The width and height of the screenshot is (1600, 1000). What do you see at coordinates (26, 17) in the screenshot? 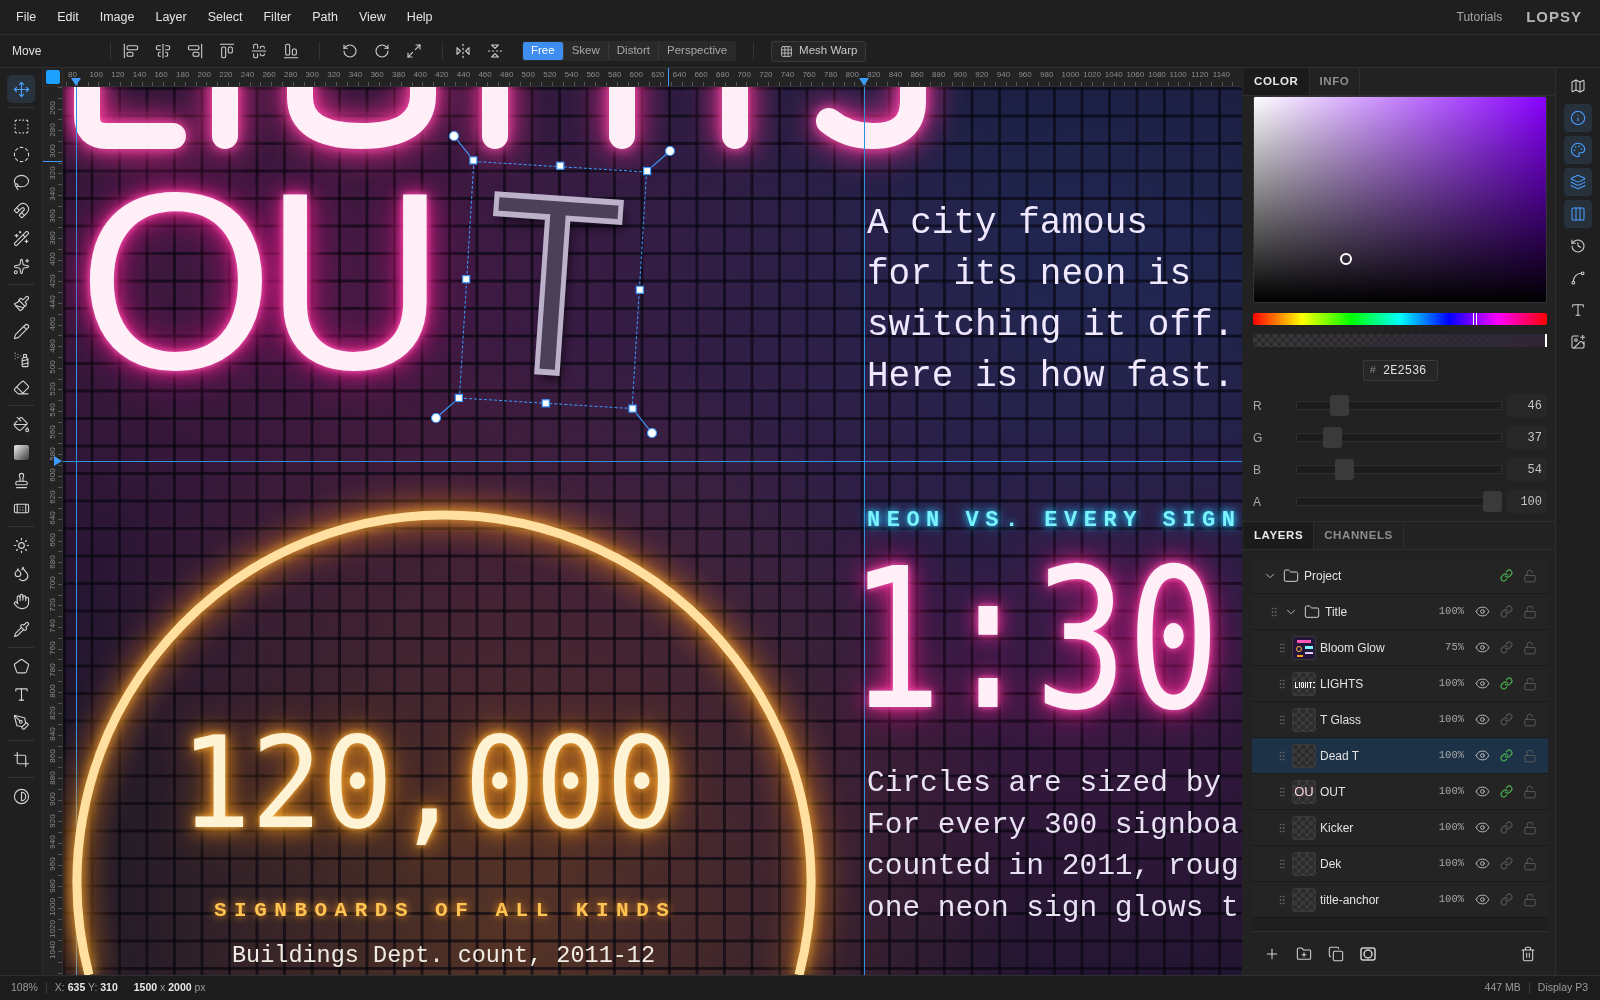
I see `menu-item: File` at bounding box center [26, 17].